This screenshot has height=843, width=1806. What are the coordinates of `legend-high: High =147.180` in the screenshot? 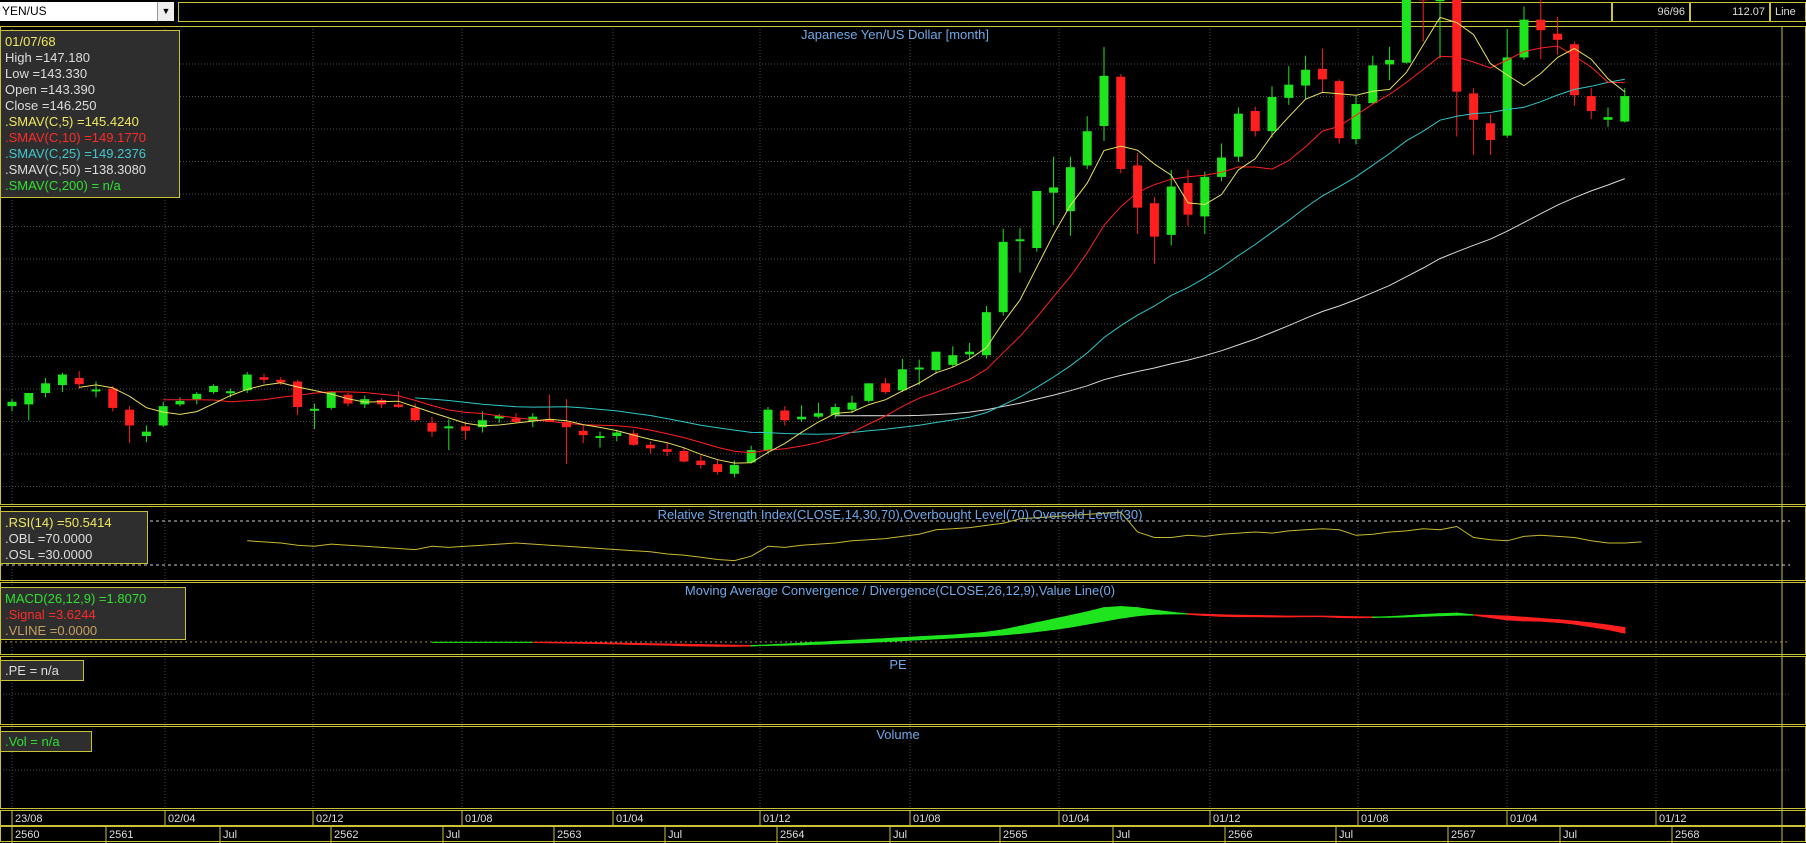 It's located at (47, 57).